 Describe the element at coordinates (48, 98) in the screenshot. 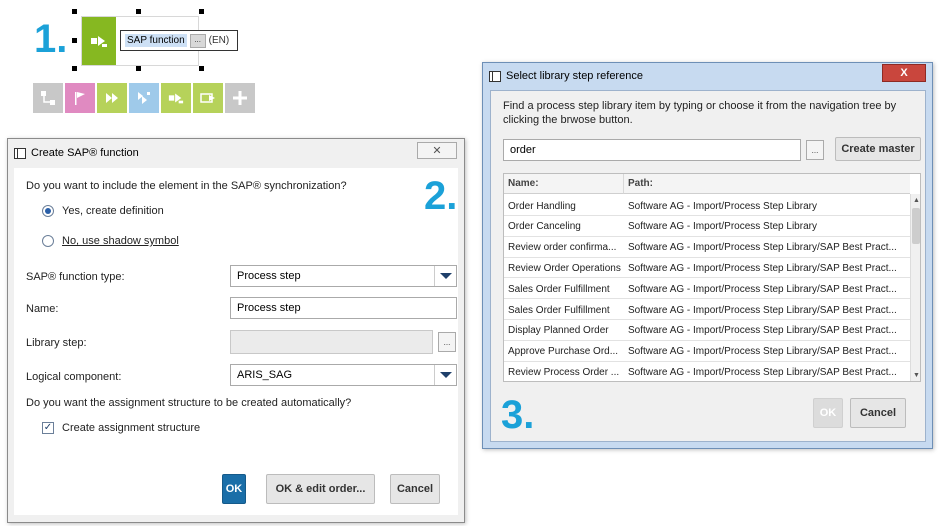

I see `connector-icon` at that location.